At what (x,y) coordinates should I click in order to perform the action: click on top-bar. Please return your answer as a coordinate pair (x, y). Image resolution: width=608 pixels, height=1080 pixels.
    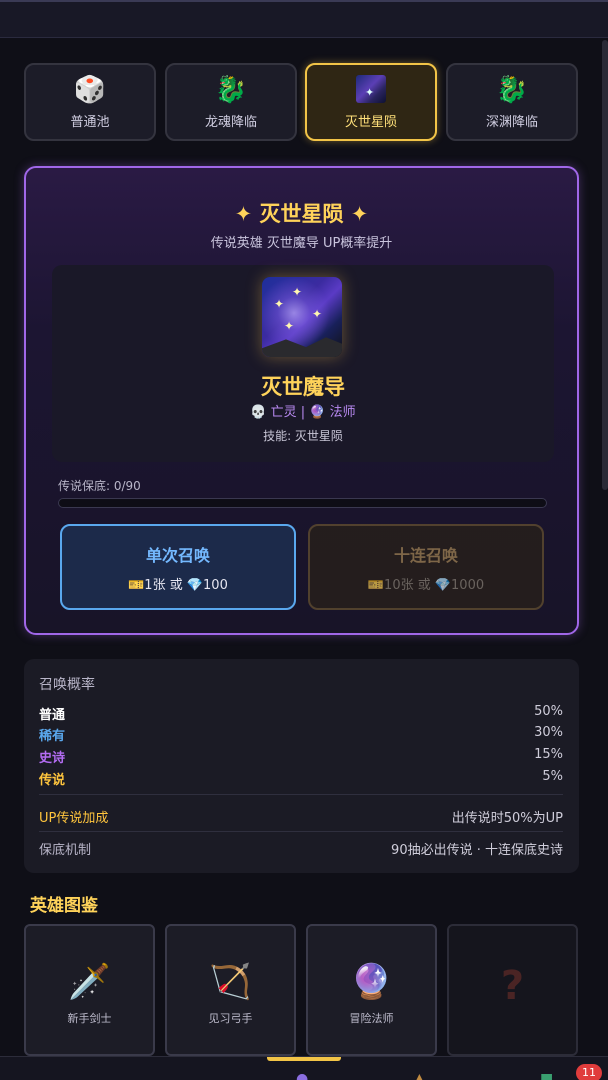
    Looking at the image, I should click on (304, 19).